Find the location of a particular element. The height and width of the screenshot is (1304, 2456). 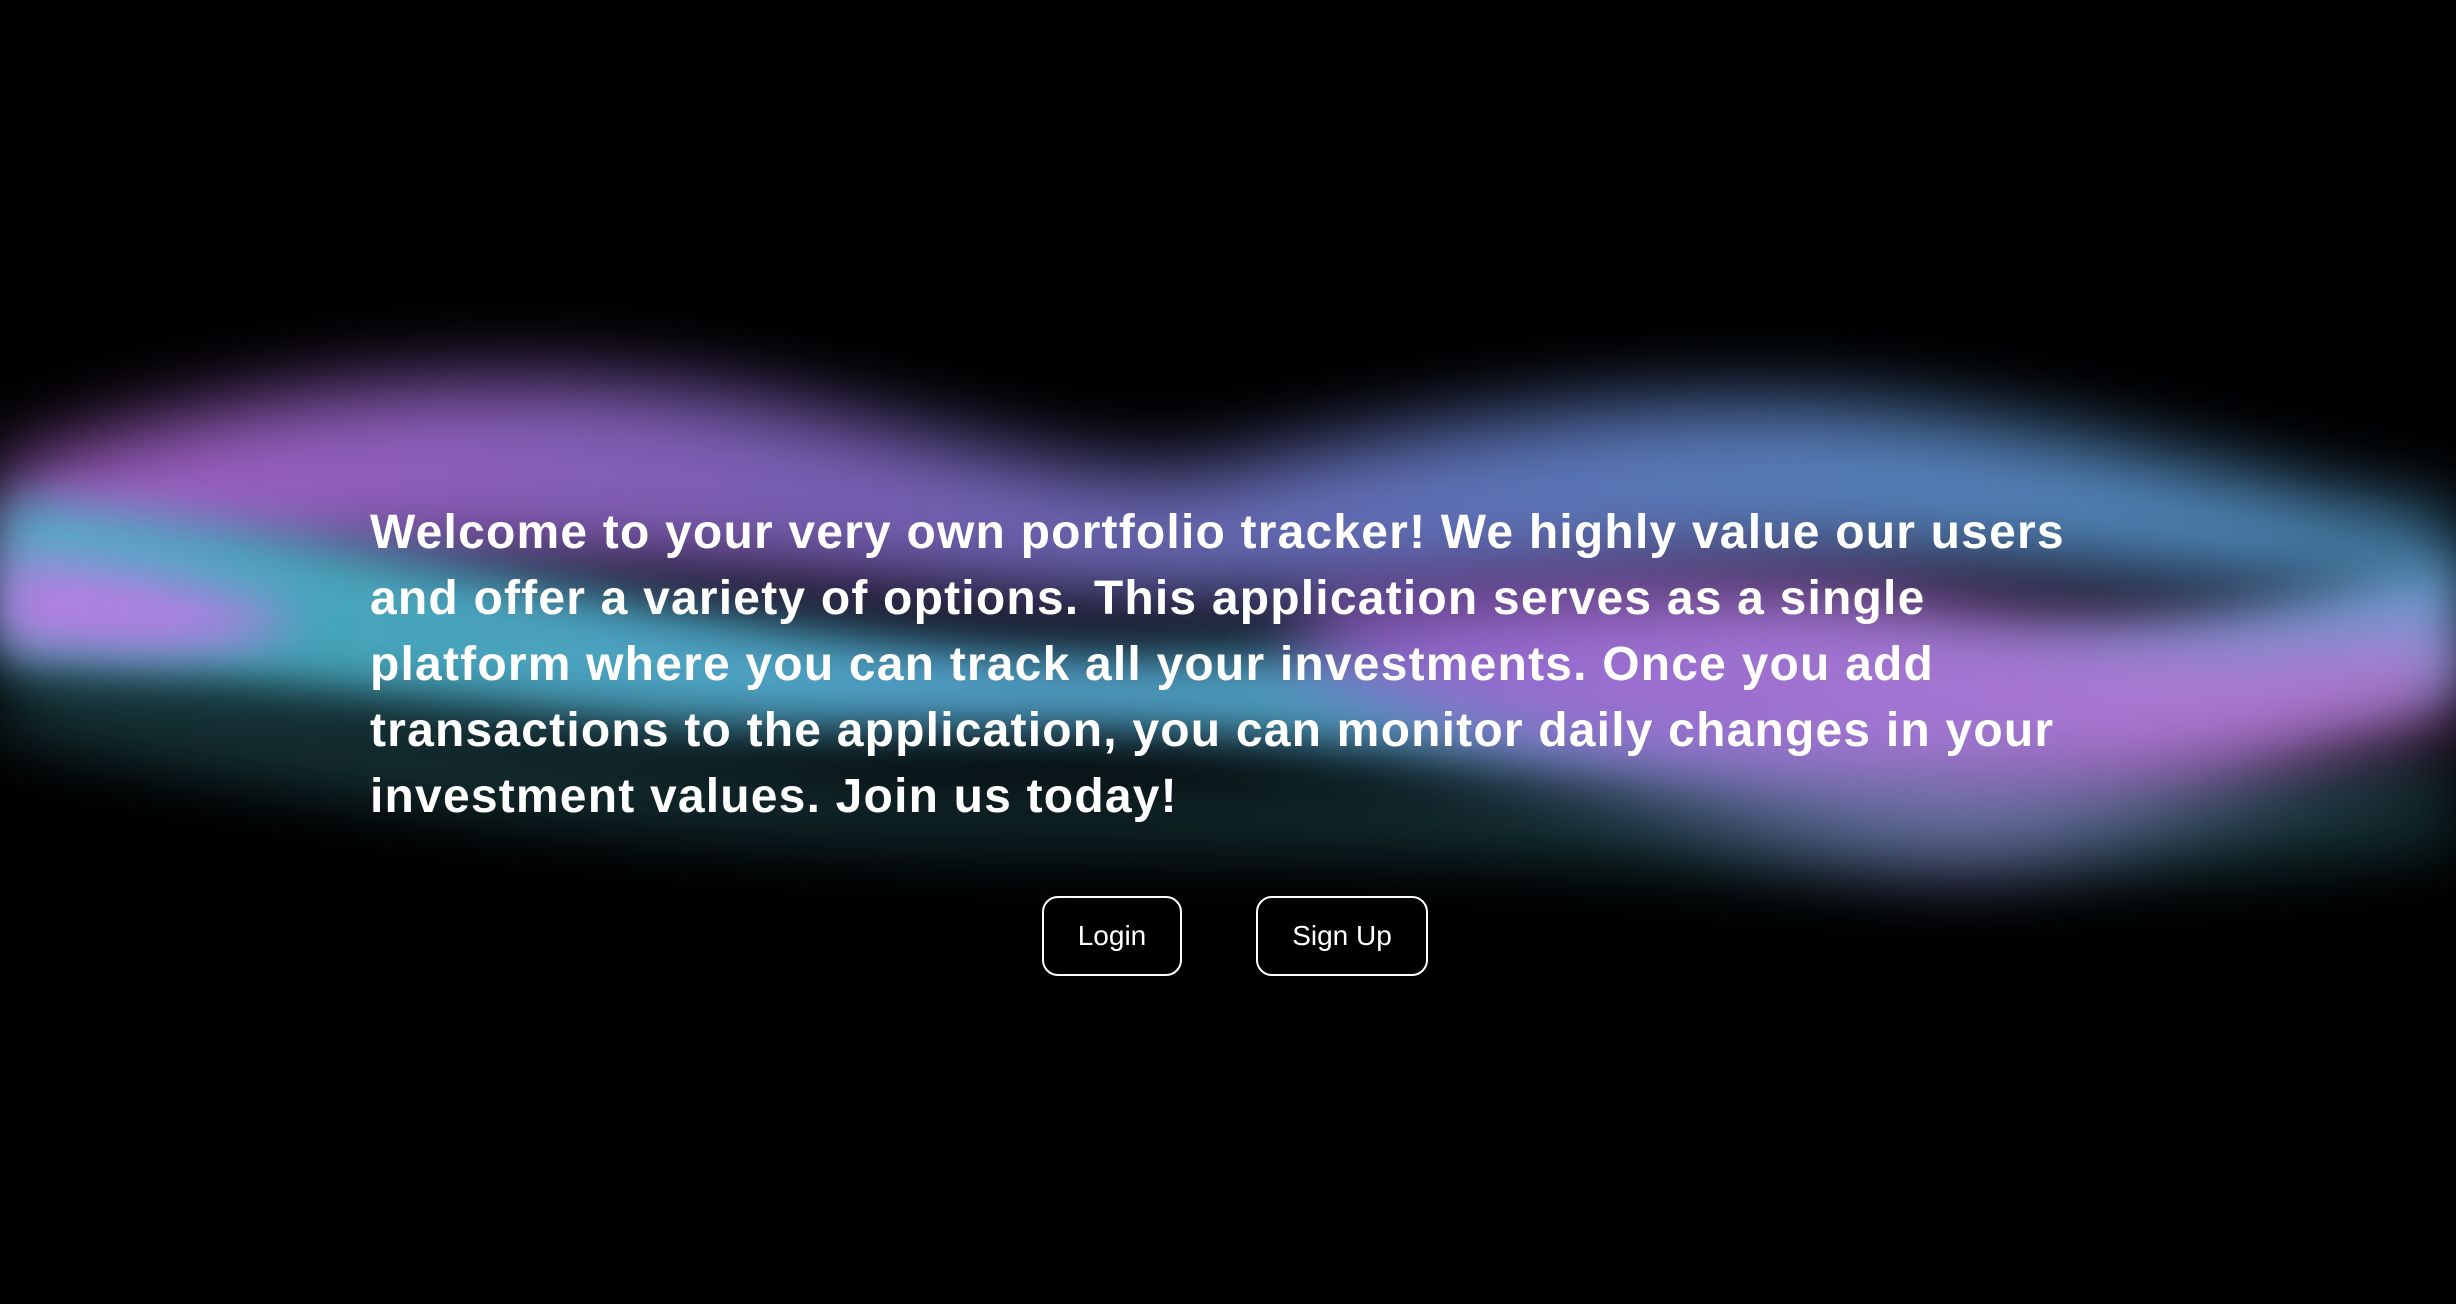

login-button: Login is located at coordinates (1112, 936).